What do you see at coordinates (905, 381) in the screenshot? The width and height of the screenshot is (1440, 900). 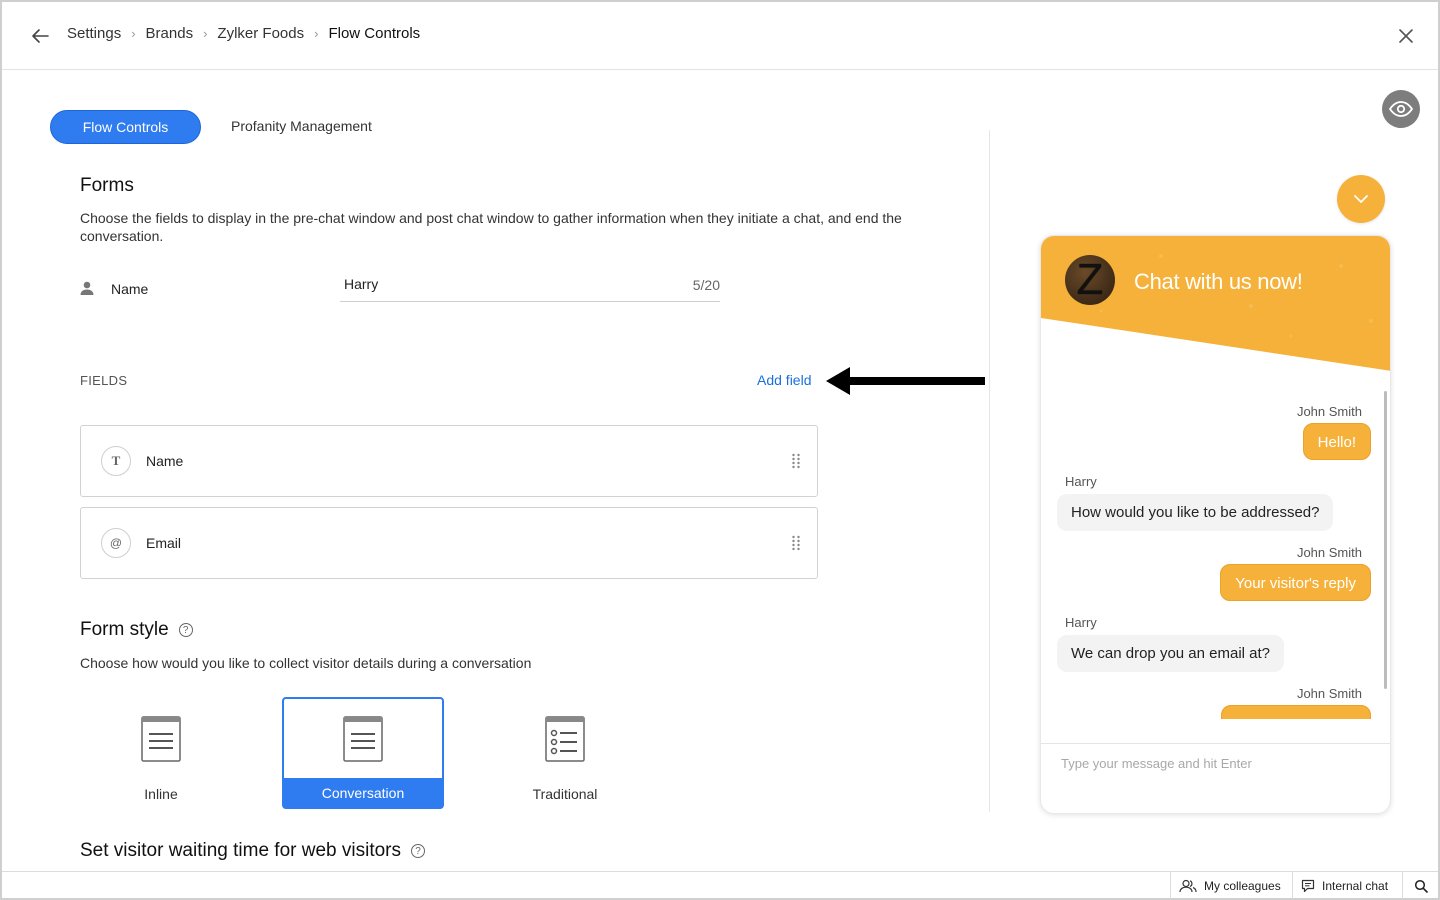 I see `annotation-arrow-icon` at bounding box center [905, 381].